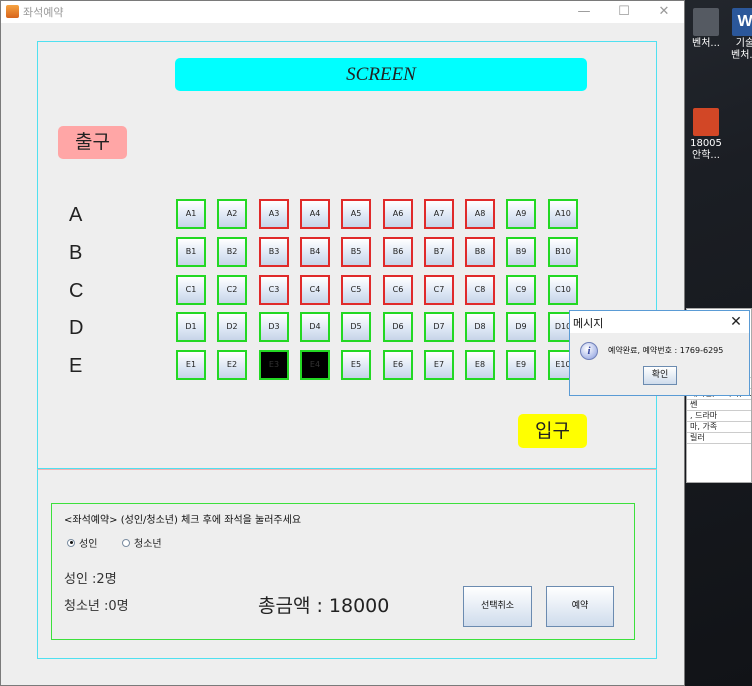  What do you see at coordinates (480, 214) in the screenshot?
I see `seat-button-a8: A8` at bounding box center [480, 214].